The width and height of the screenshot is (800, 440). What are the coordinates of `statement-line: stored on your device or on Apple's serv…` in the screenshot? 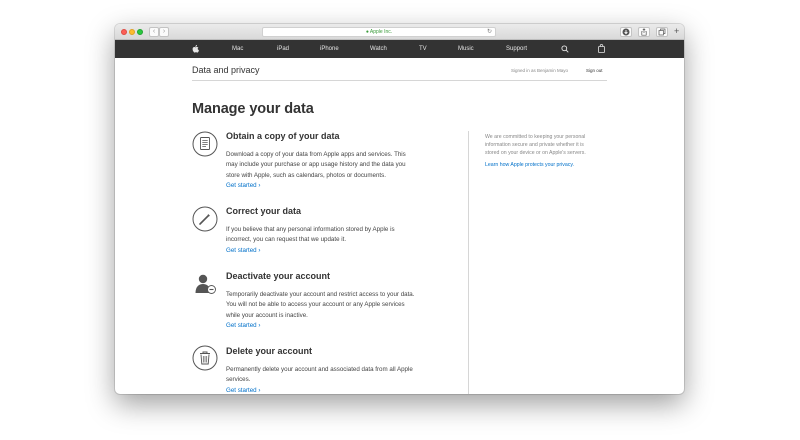 It's located at (535, 153).